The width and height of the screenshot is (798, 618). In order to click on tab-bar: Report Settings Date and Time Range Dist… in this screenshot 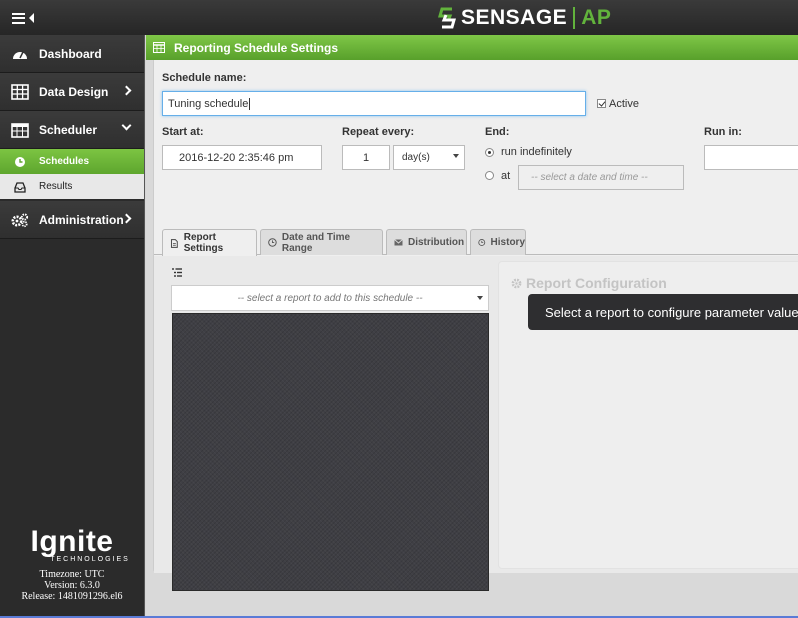, I will do `click(476, 242)`.